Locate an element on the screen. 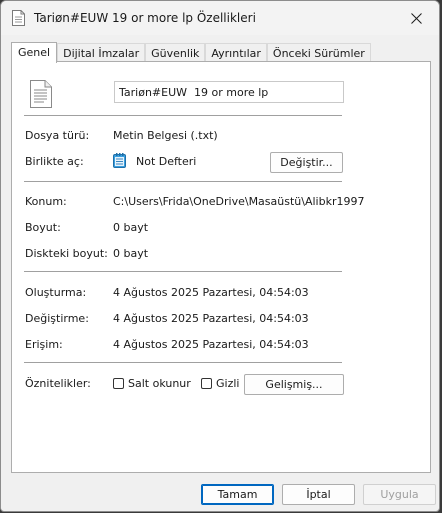  tab-general: Genel is located at coordinates (34, 52).